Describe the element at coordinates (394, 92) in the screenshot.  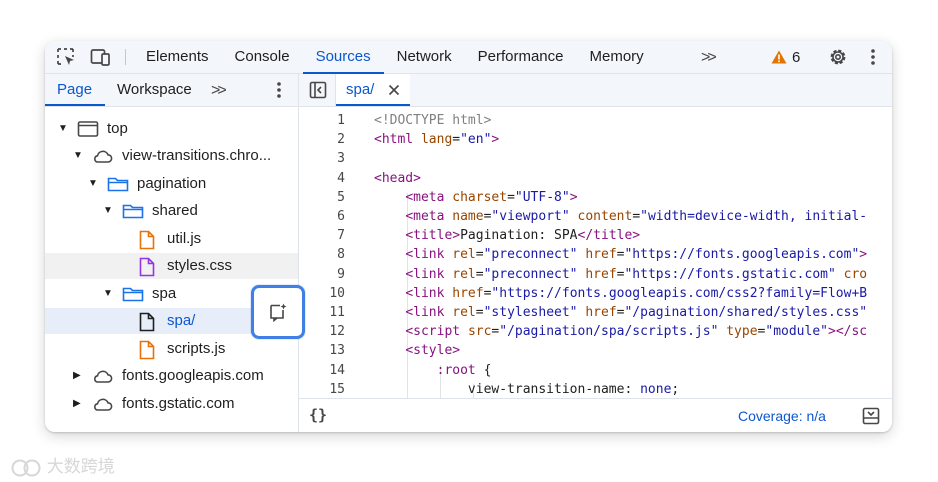
I see `close-tab-icon` at that location.